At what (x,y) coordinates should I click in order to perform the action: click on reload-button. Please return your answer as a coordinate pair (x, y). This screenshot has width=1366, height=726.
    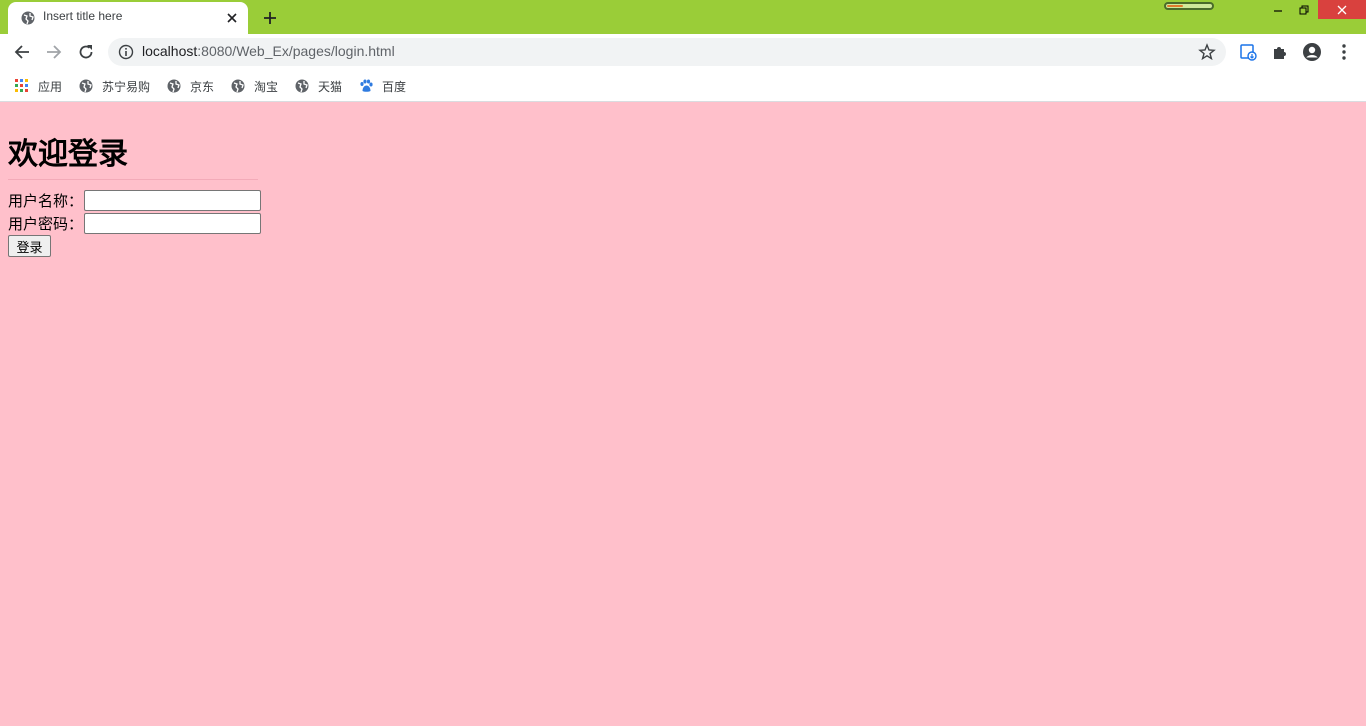
    Looking at the image, I should click on (86, 52).